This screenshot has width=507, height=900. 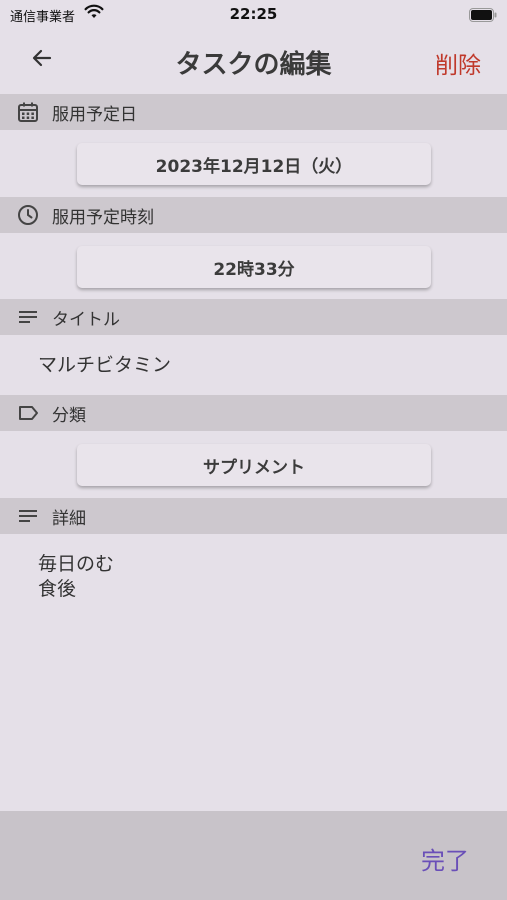 I want to click on detail-line: 毎日のむ, so click(x=76, y=564).